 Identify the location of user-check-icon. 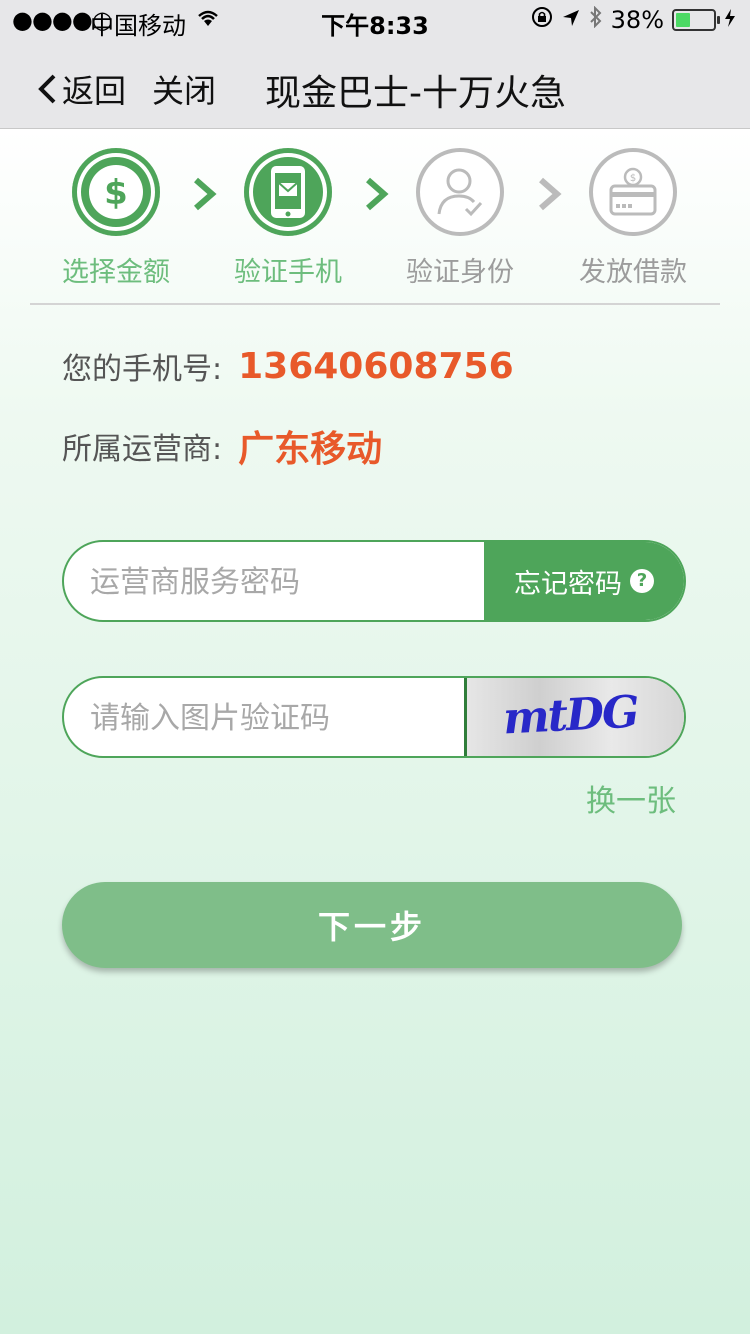
(460, 192).